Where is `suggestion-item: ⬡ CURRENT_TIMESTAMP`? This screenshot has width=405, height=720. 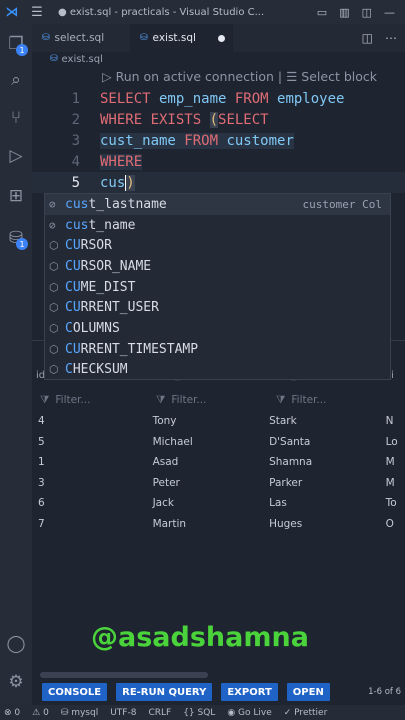
suggestion-item: ⬡ CURRENT_TIMESTAMP is located at coordinates (217, 349).